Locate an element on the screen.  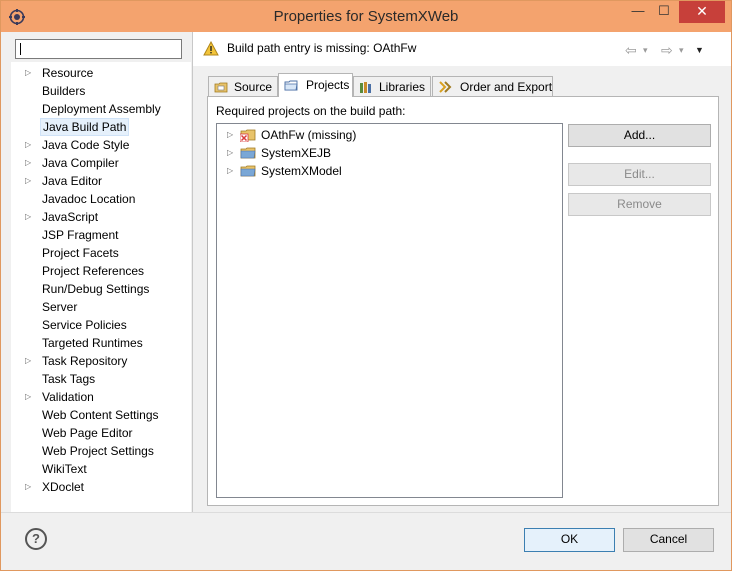
nav-item-label: Project References is located at coordinates (93, 271).